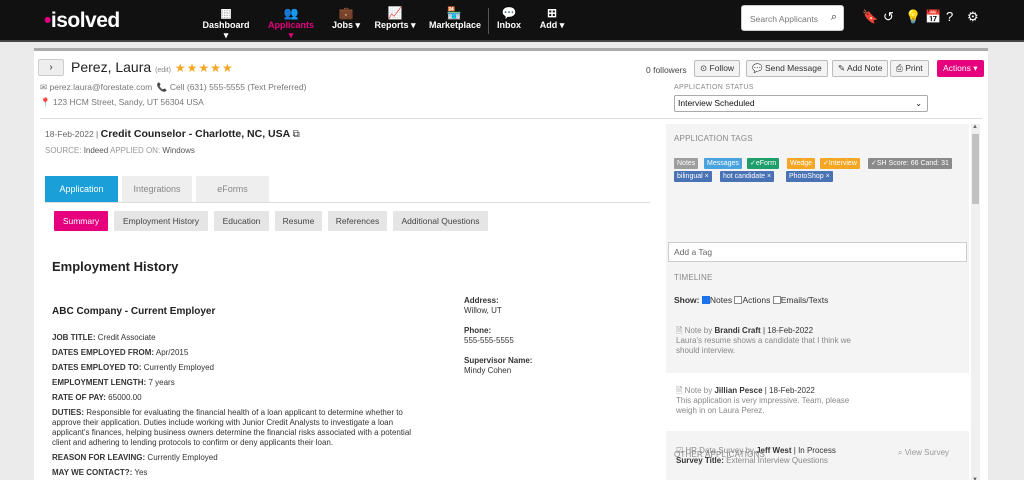 The width and height of the screenshot is (1024, 480). What do you see at coordinates (913, 17) in the screenshot?
I see `lightbulb-icon: 💡` at bounding box center [913, 17].